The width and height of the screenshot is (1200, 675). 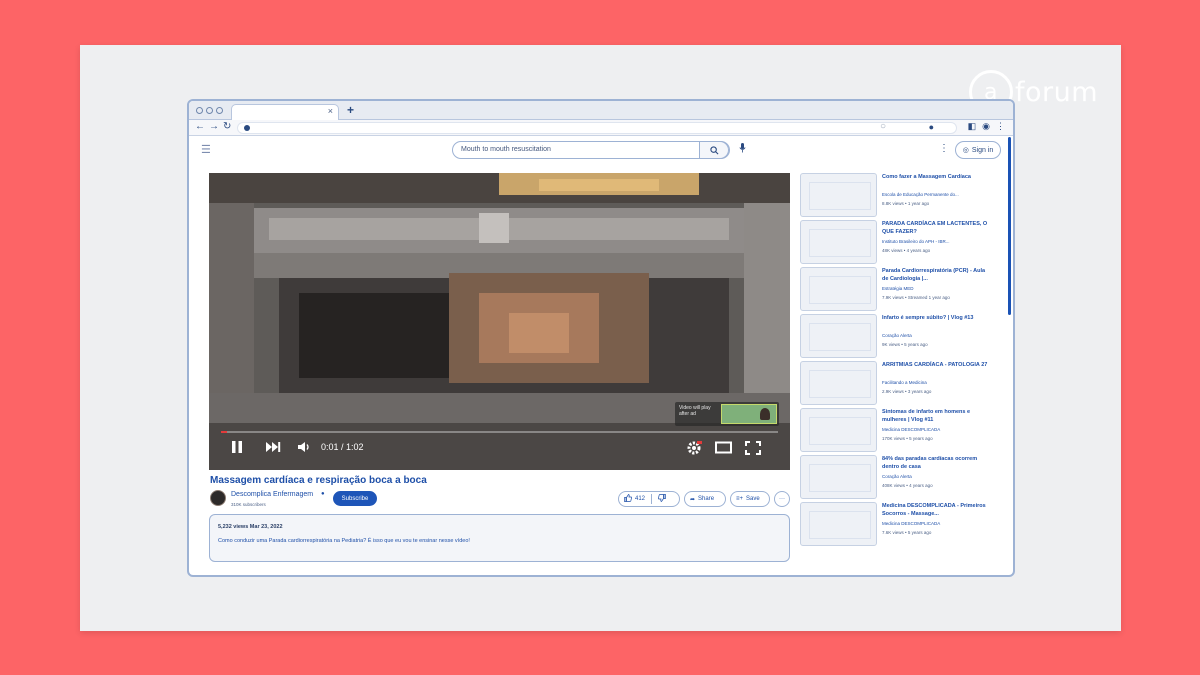 I want to click on search-button, so click(x=714, y=150).